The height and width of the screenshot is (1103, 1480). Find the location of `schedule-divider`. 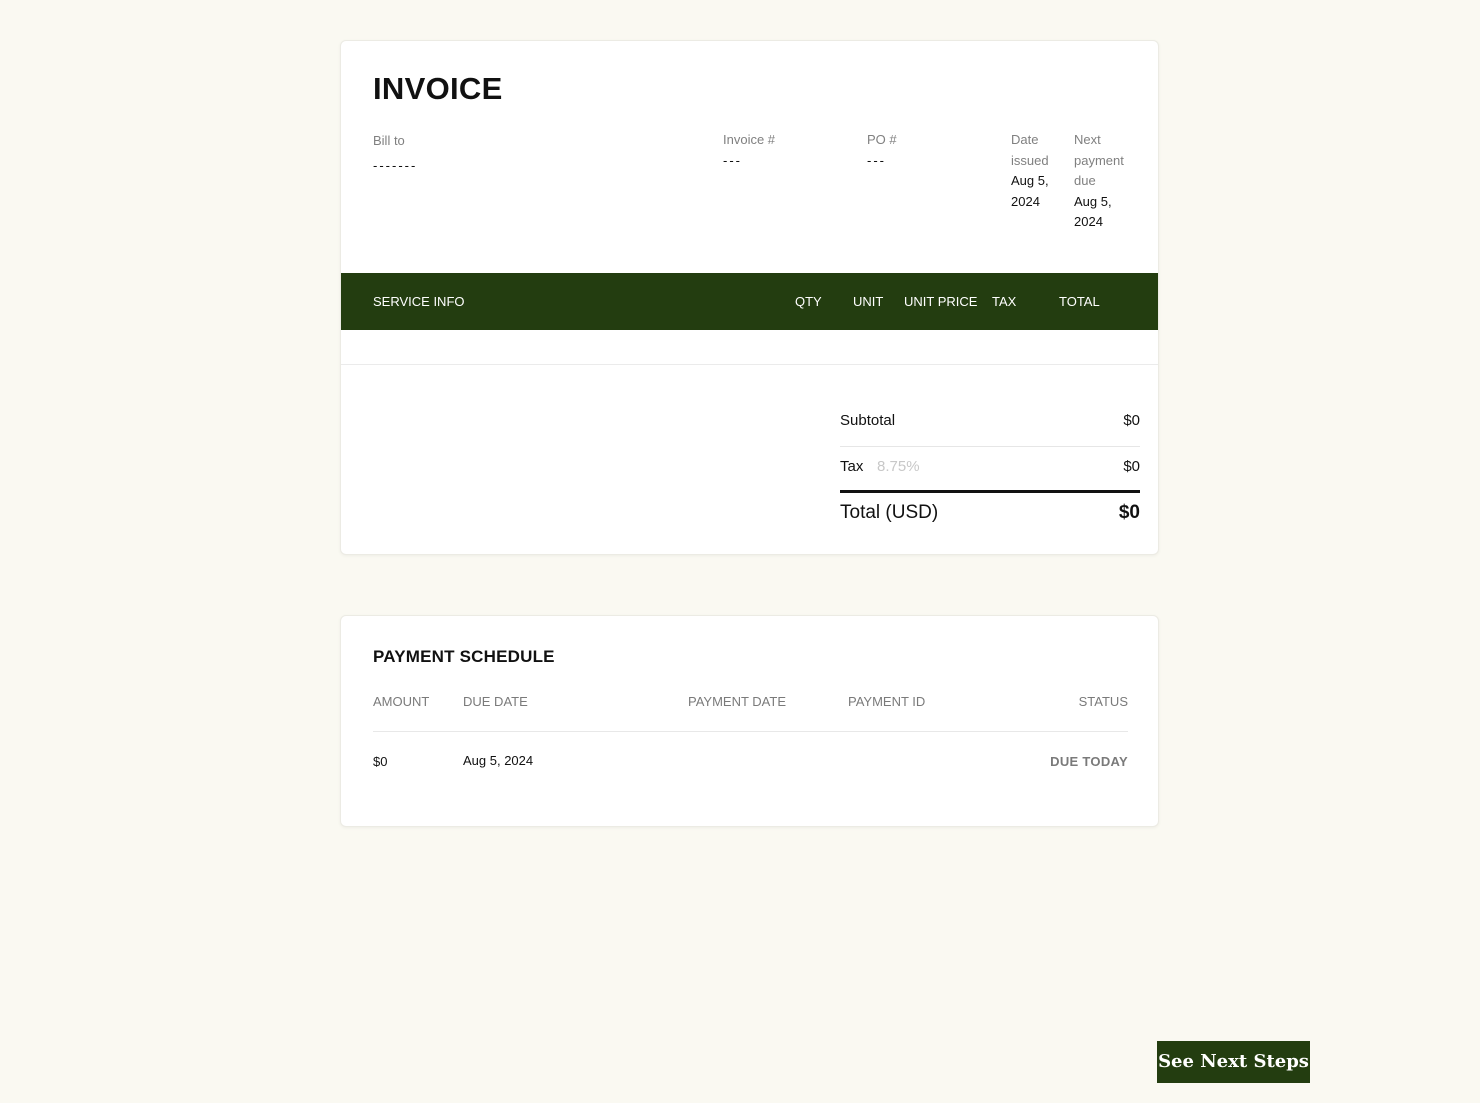

schedule-divider is located at coordinates (750, 731).